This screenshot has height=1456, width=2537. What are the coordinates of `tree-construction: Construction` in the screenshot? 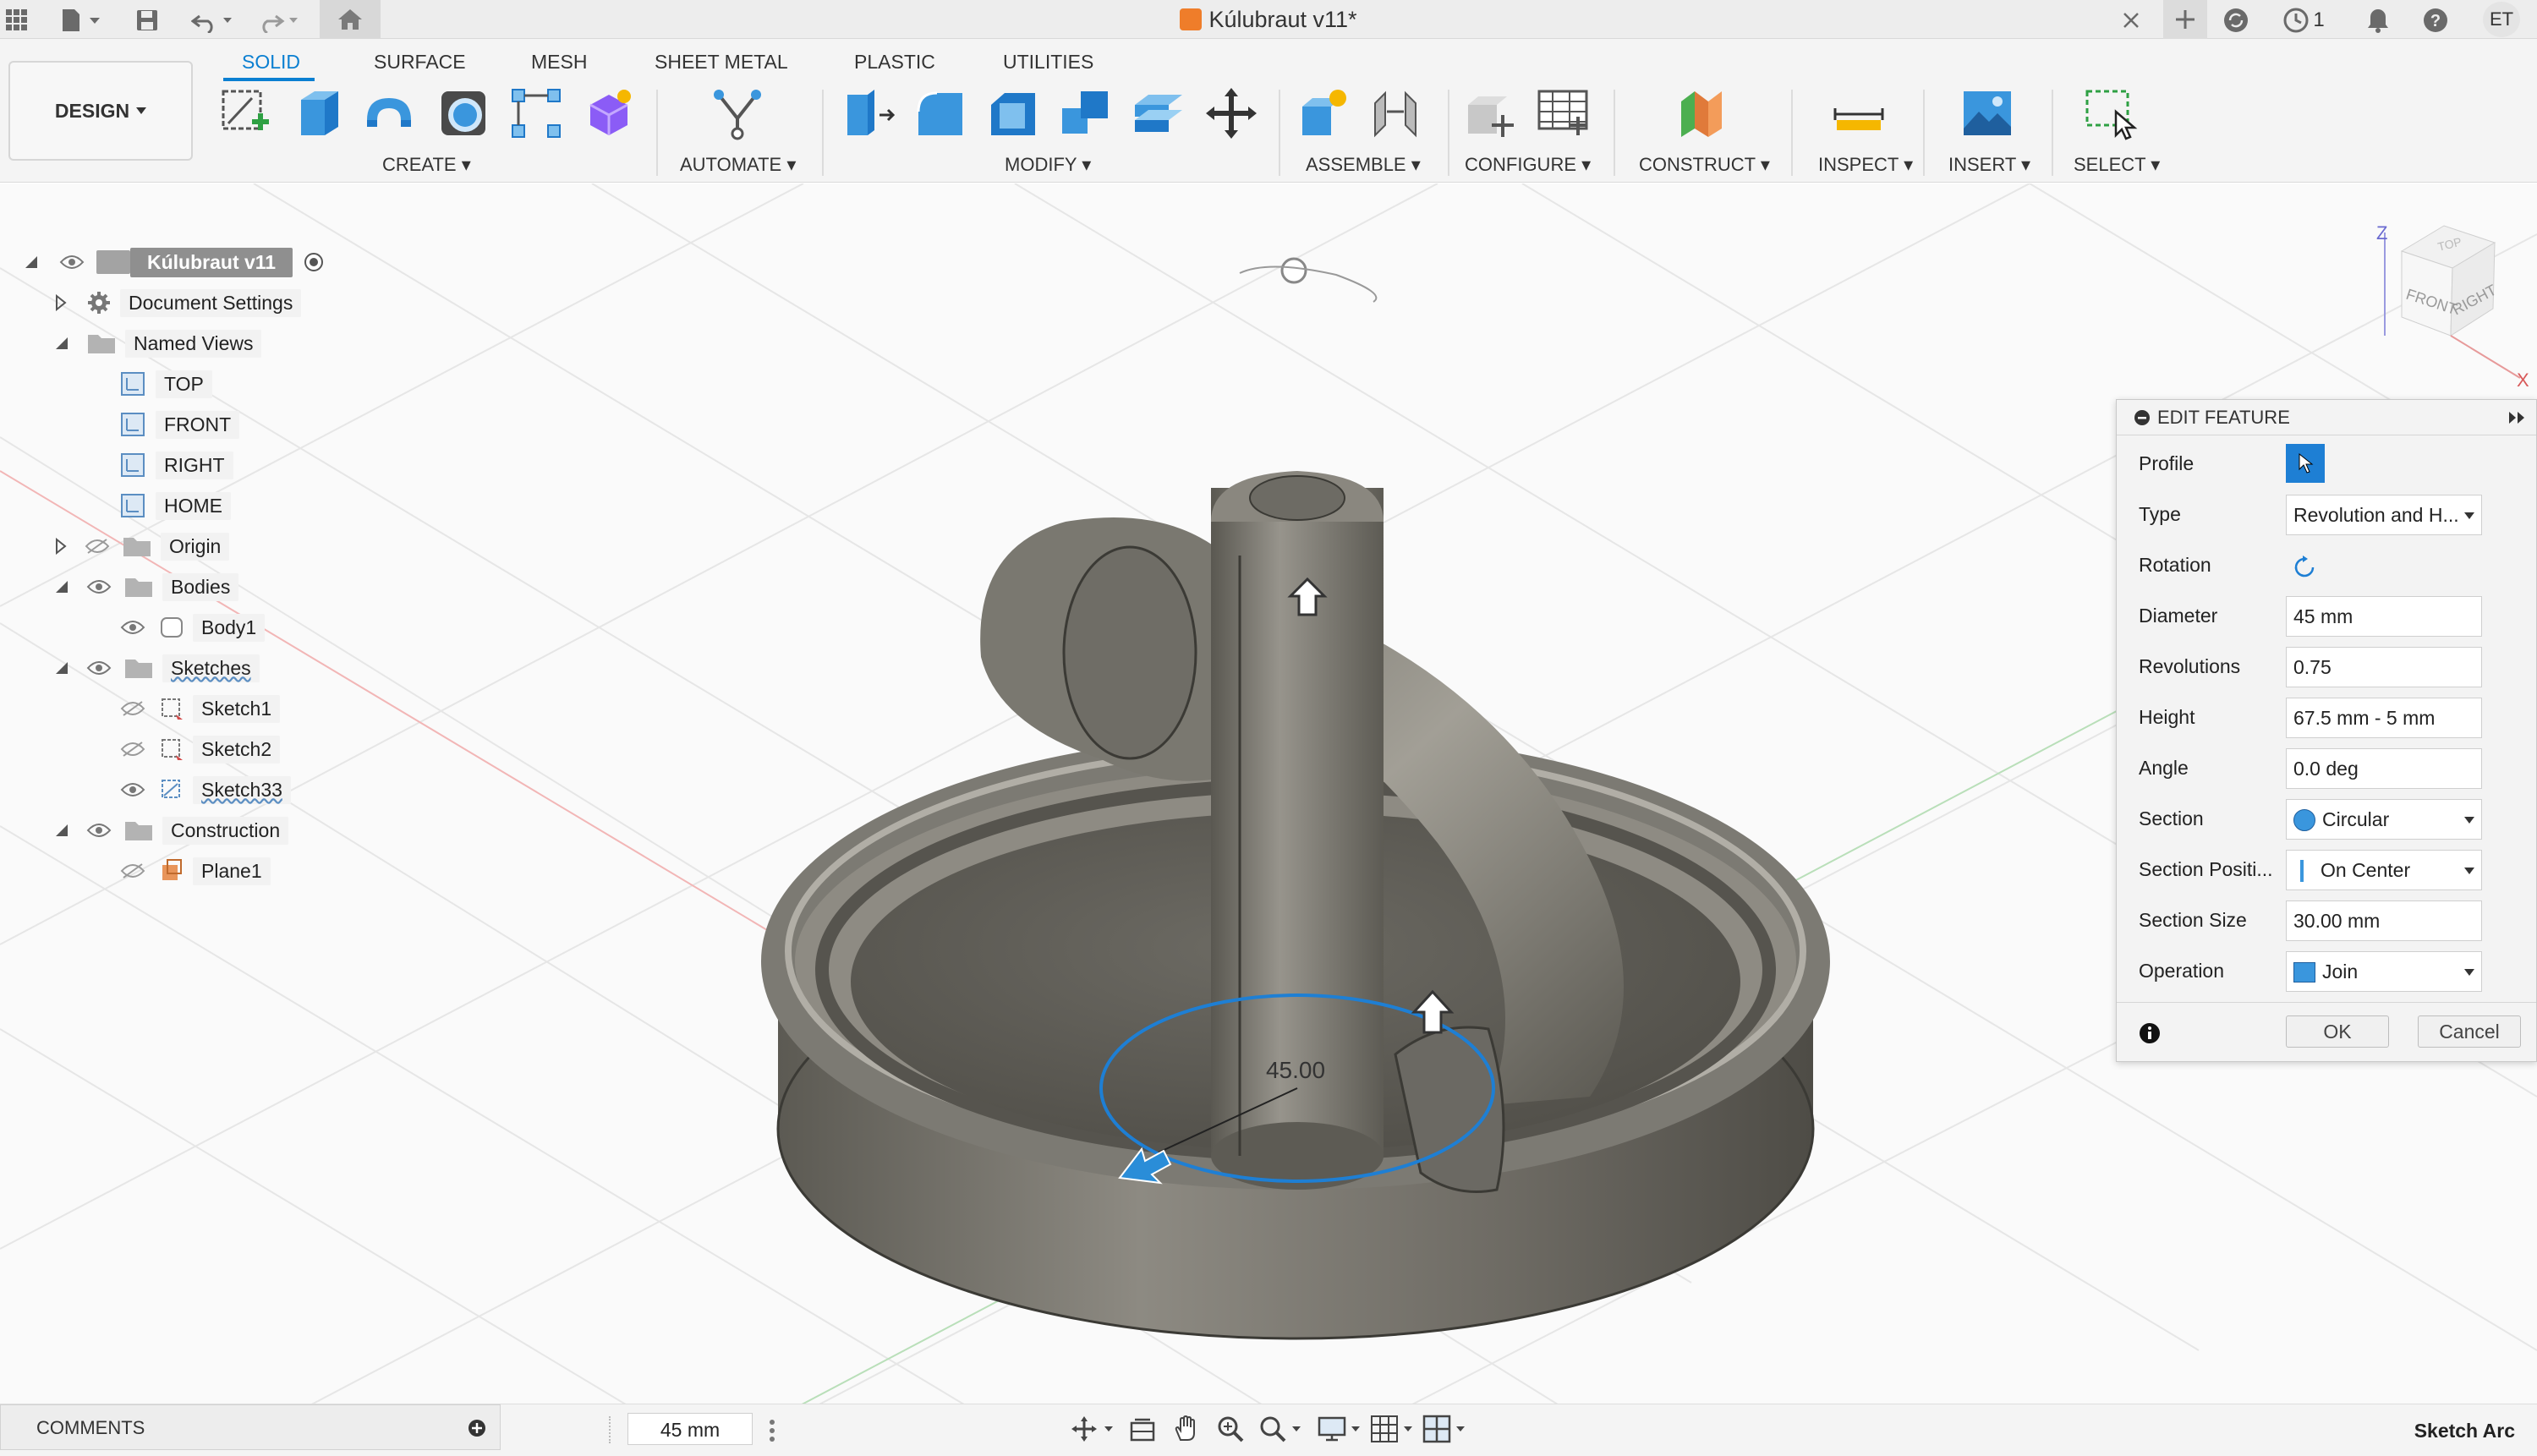 It's located at (171, 830).